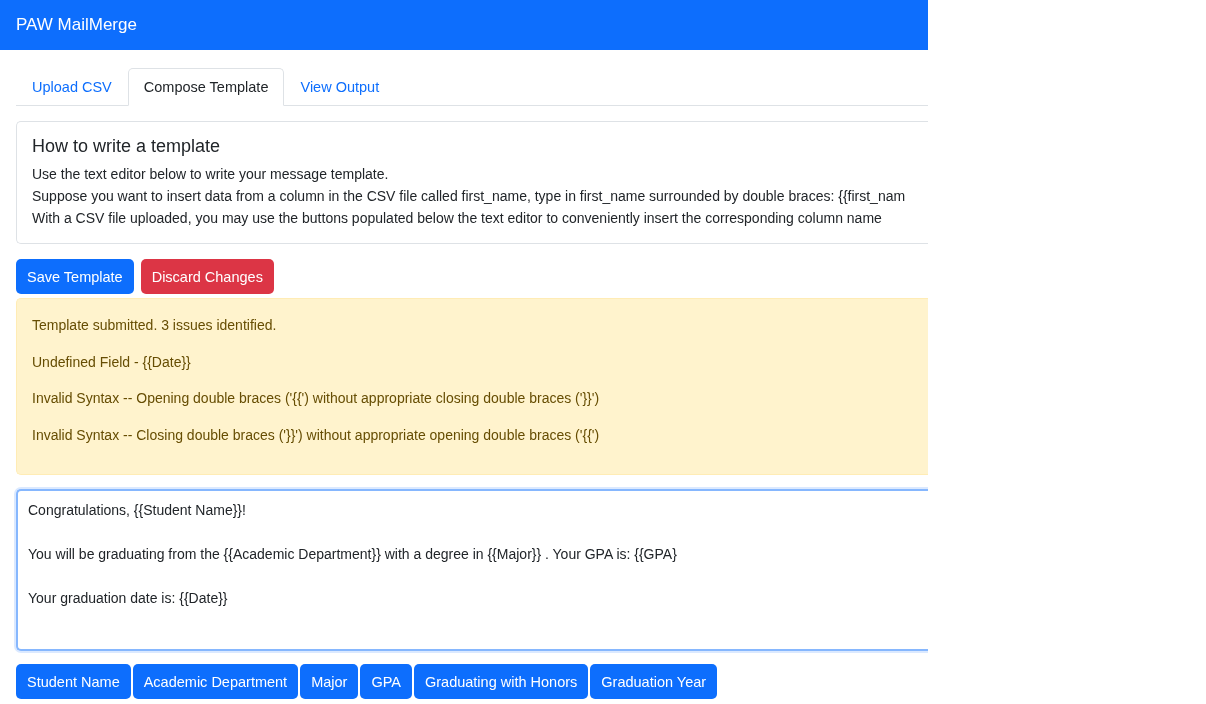  What do you see at coordinates (211, 174) in the screenshot?
I see `instruction-text: Use the text editor below to write your message template.` at bounding box center [211, 174].